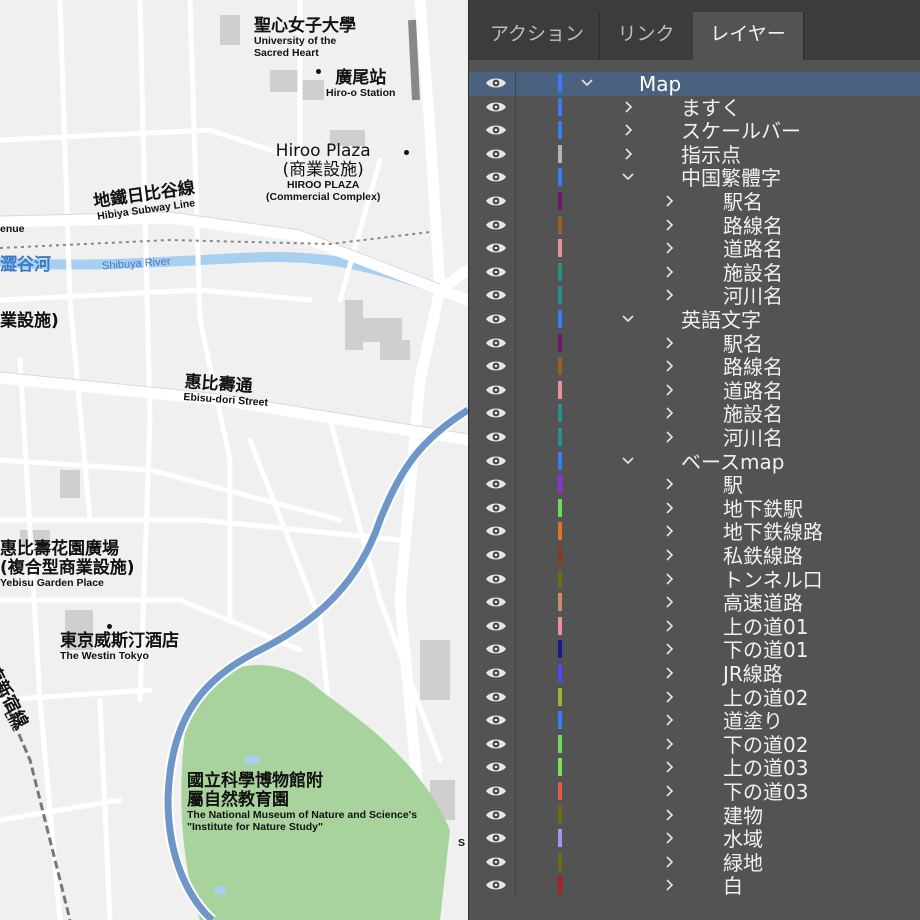  What do you see at coordinates (763, 509) in the screenshot?
I see `layer-name: 地下鉄駅` at bounding box center [763, 509].